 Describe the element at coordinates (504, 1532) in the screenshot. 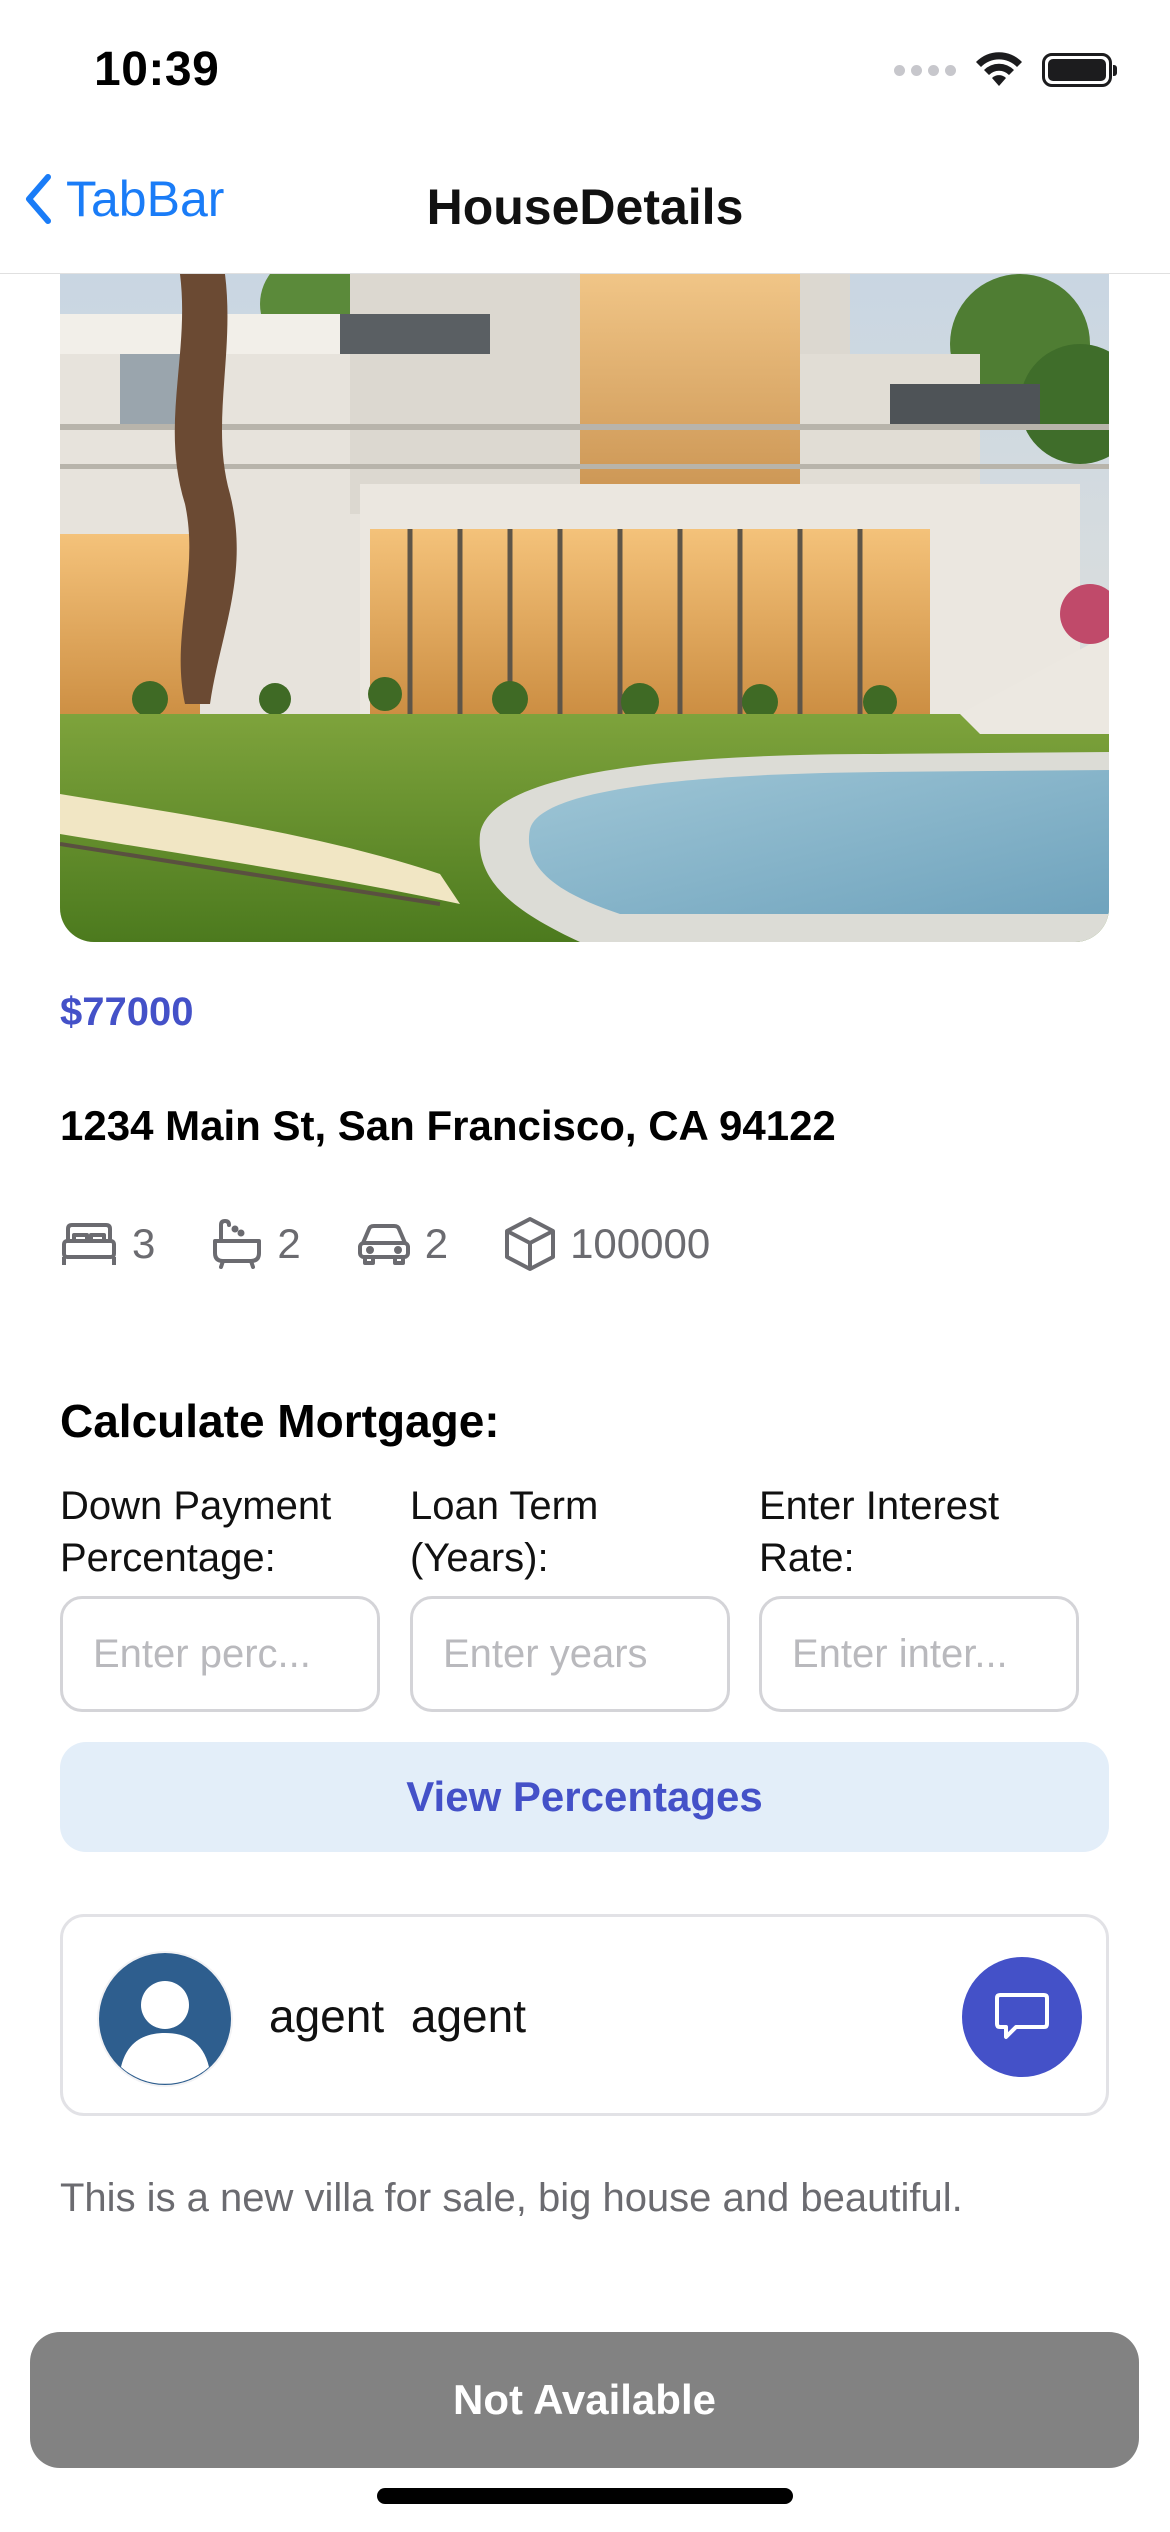

I see `loan-term-label: Loan Term (Years):` at that location.